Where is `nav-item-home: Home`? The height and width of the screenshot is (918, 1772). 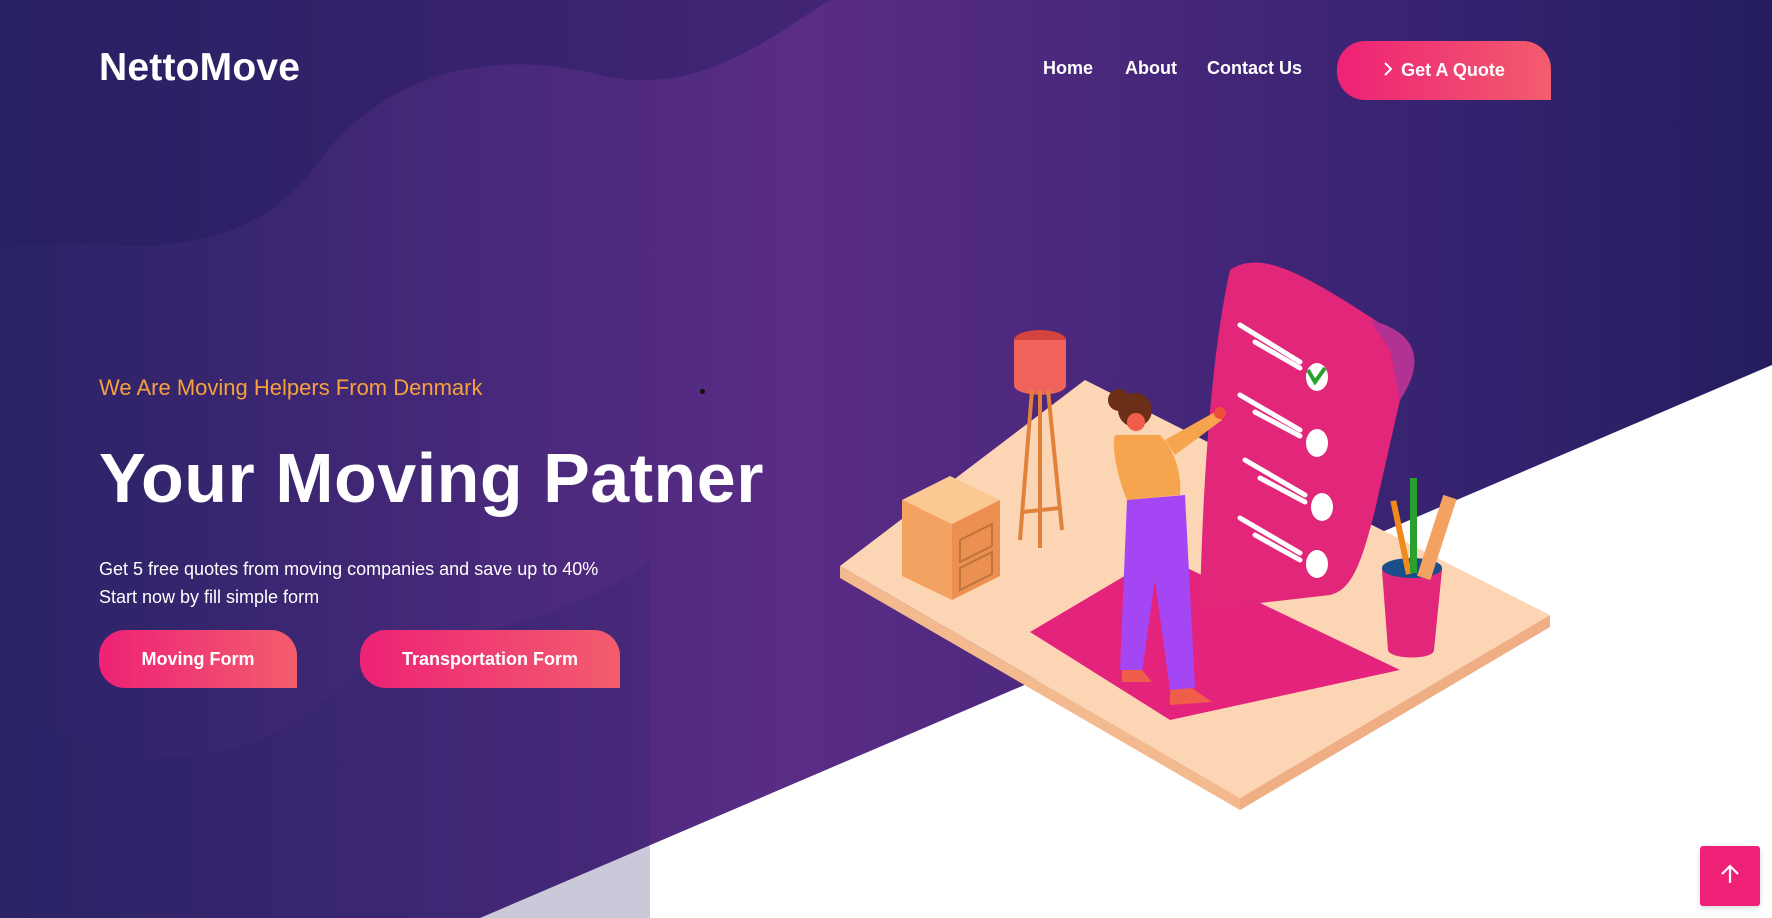
nav-item-home: Home is located at coordinates (1068, 68).